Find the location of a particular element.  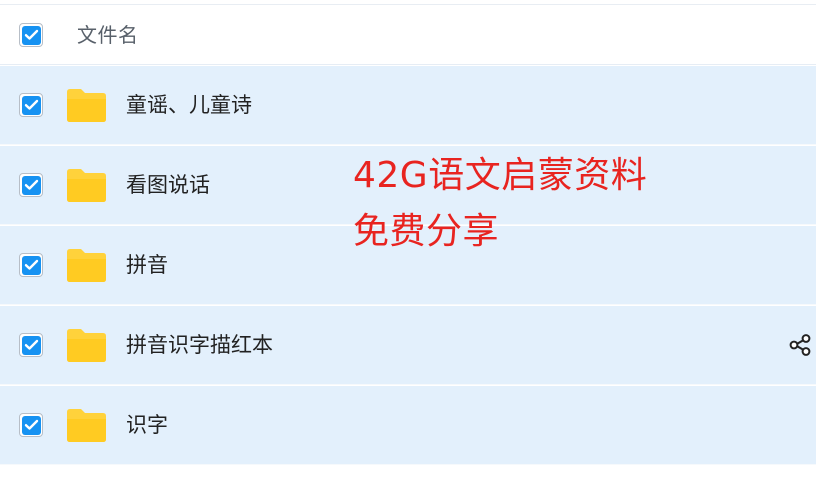

folder-name: 拼音识字描红本 is located at coordinates (199, 345).